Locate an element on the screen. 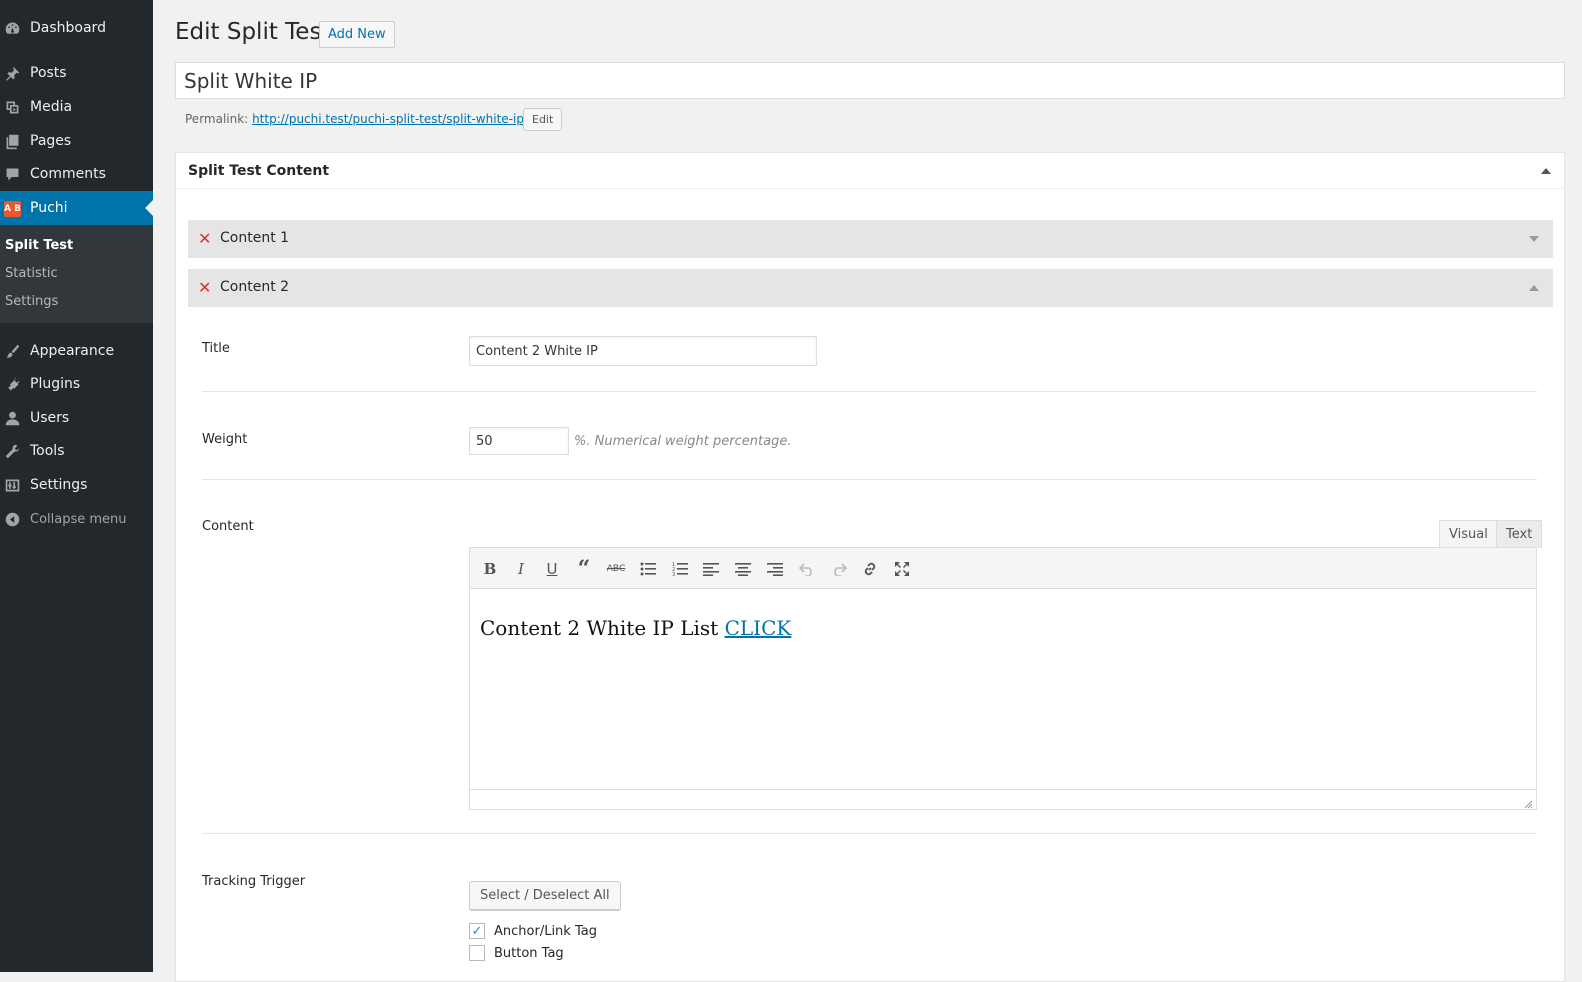 This screenshot has height=982, width=1582. collapse-menu-button: Collapse menu is located at coordinates (76, 519).